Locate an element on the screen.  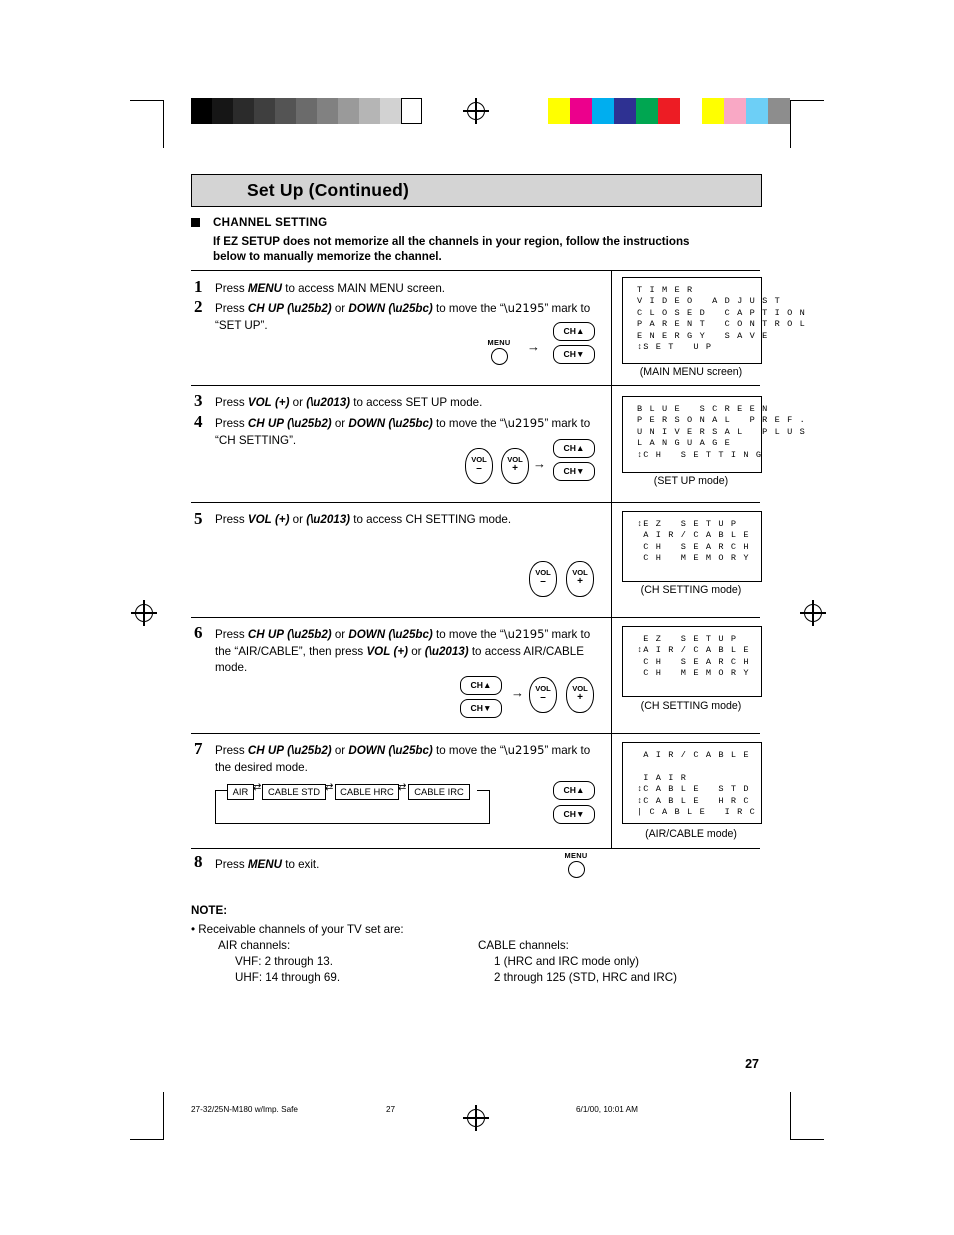
note-air-head: AIR channels: is located at coordinates (254, 945).